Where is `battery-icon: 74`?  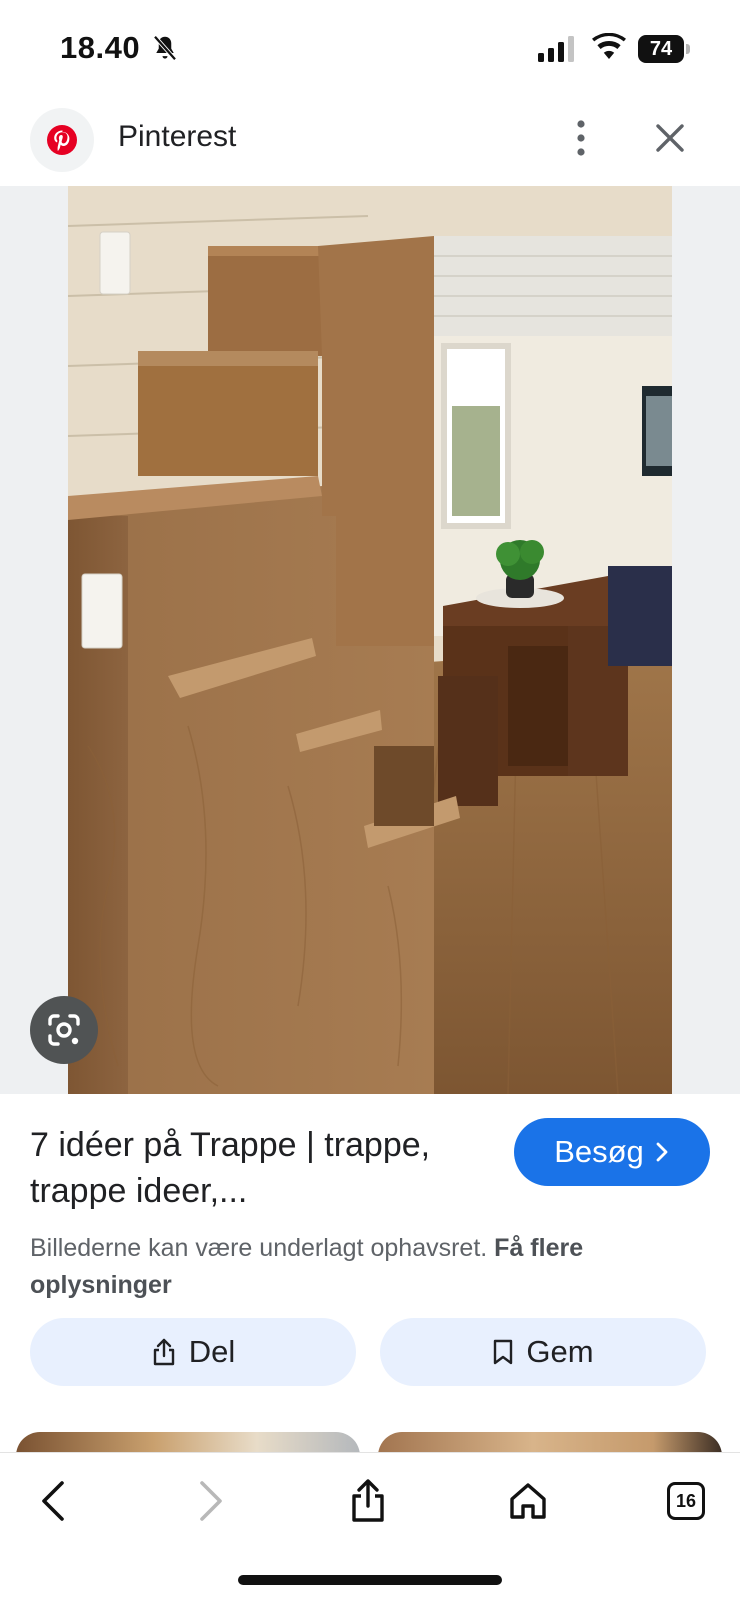 battery-icon: 74 is located at coordinates (664, 49).